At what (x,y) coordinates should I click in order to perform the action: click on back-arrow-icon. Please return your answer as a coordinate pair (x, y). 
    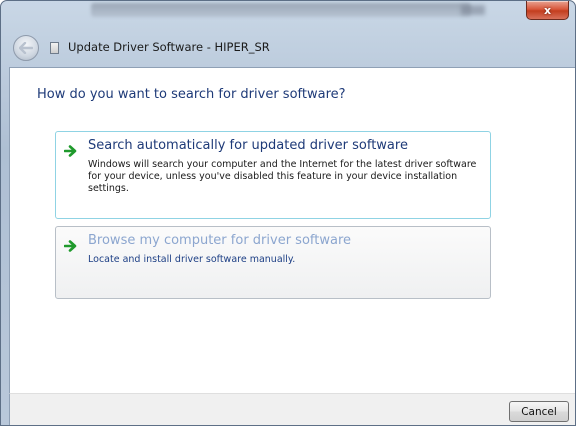
    Looking at the image, I should click on (26, 48).